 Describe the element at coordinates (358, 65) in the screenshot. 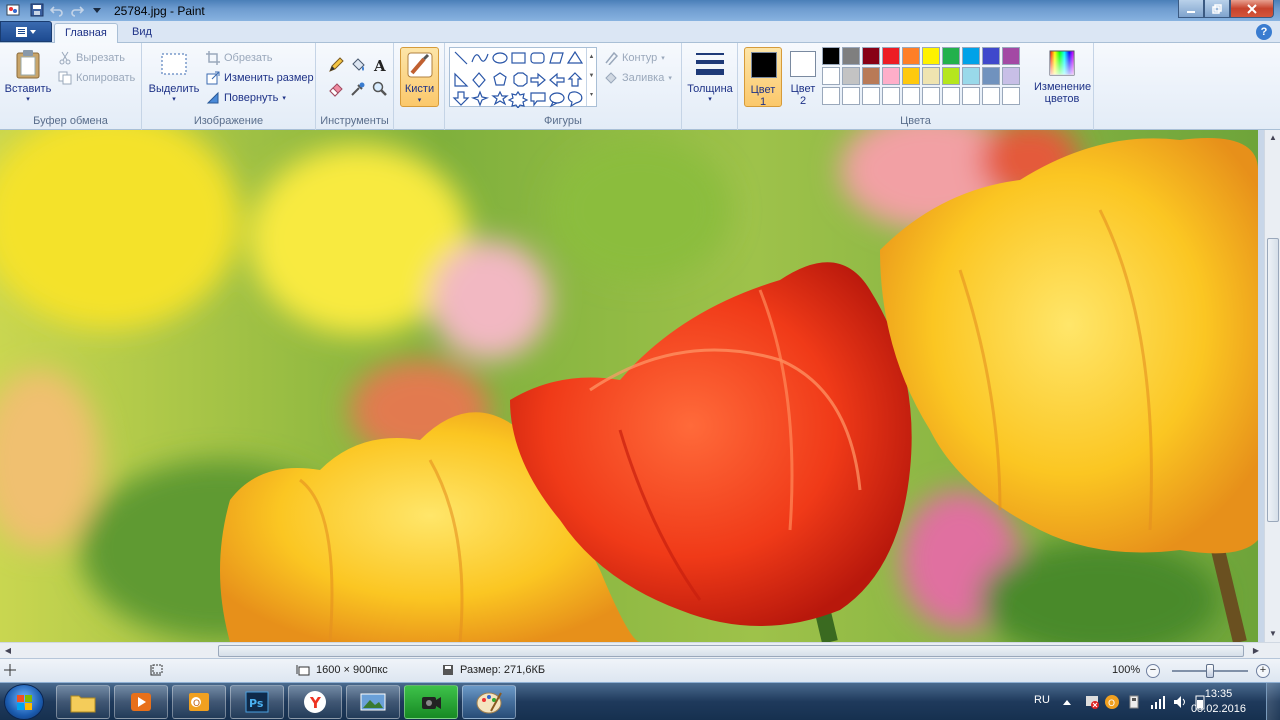

I see `fill-tool` at that location.